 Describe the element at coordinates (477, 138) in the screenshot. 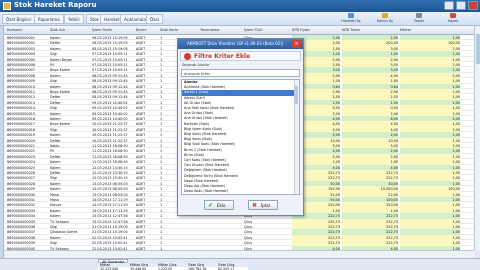

I see `grid-vertical-scrollbar` at that location.